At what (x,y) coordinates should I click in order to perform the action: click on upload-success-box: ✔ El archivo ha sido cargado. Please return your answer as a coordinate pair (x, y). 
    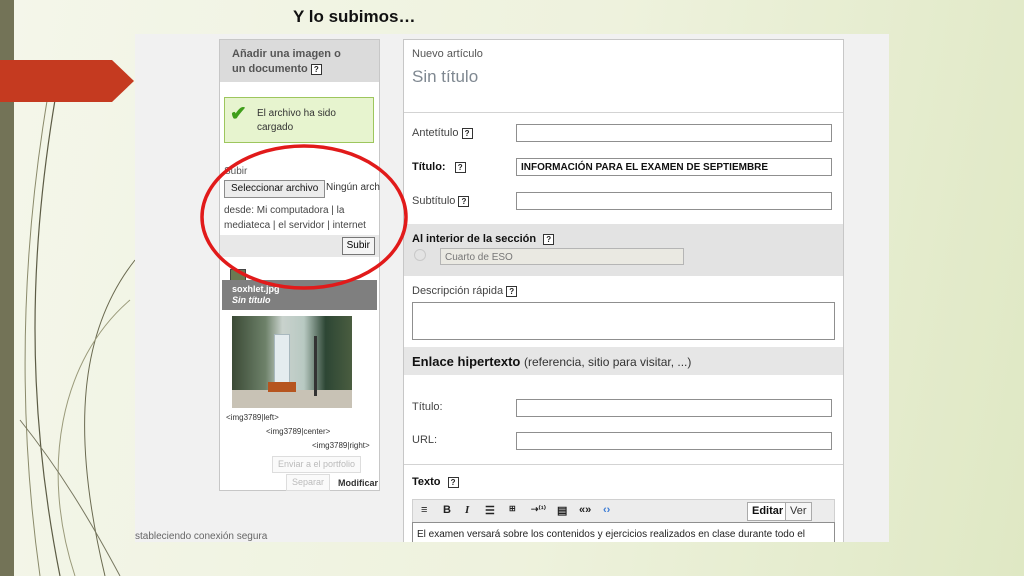
    Looking at the image, I should click on (299, 120).